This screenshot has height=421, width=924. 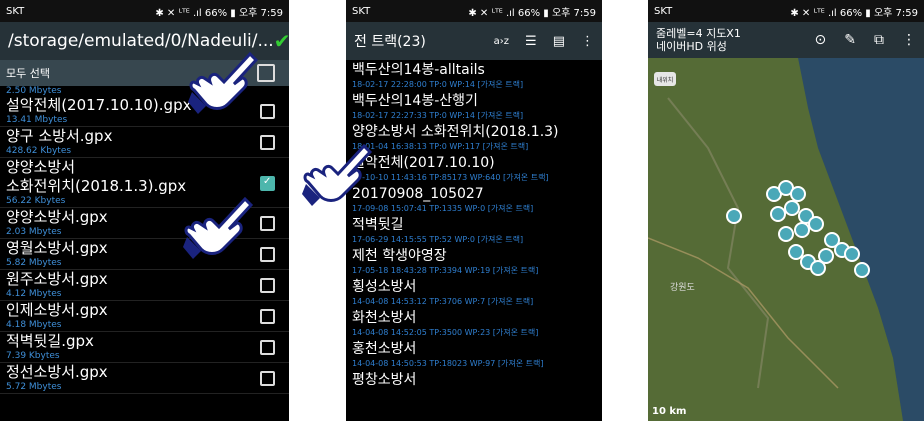 I want to click on file-name: 인제소방서.gpx, so click(x=57, y=310).